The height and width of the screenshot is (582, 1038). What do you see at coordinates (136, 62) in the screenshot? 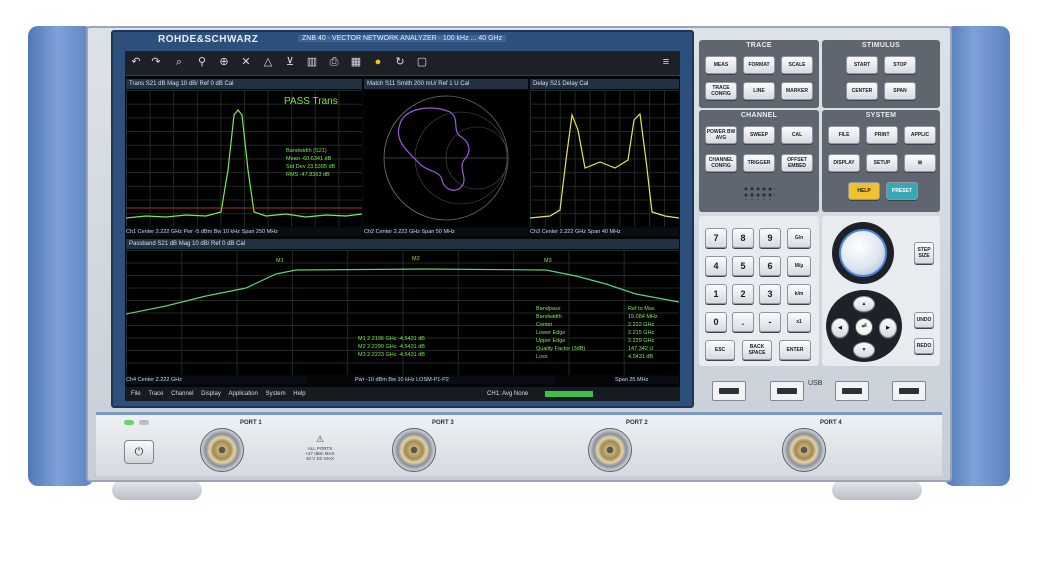
I see `undo-icon: ↶` at bounding box center [136, 62].